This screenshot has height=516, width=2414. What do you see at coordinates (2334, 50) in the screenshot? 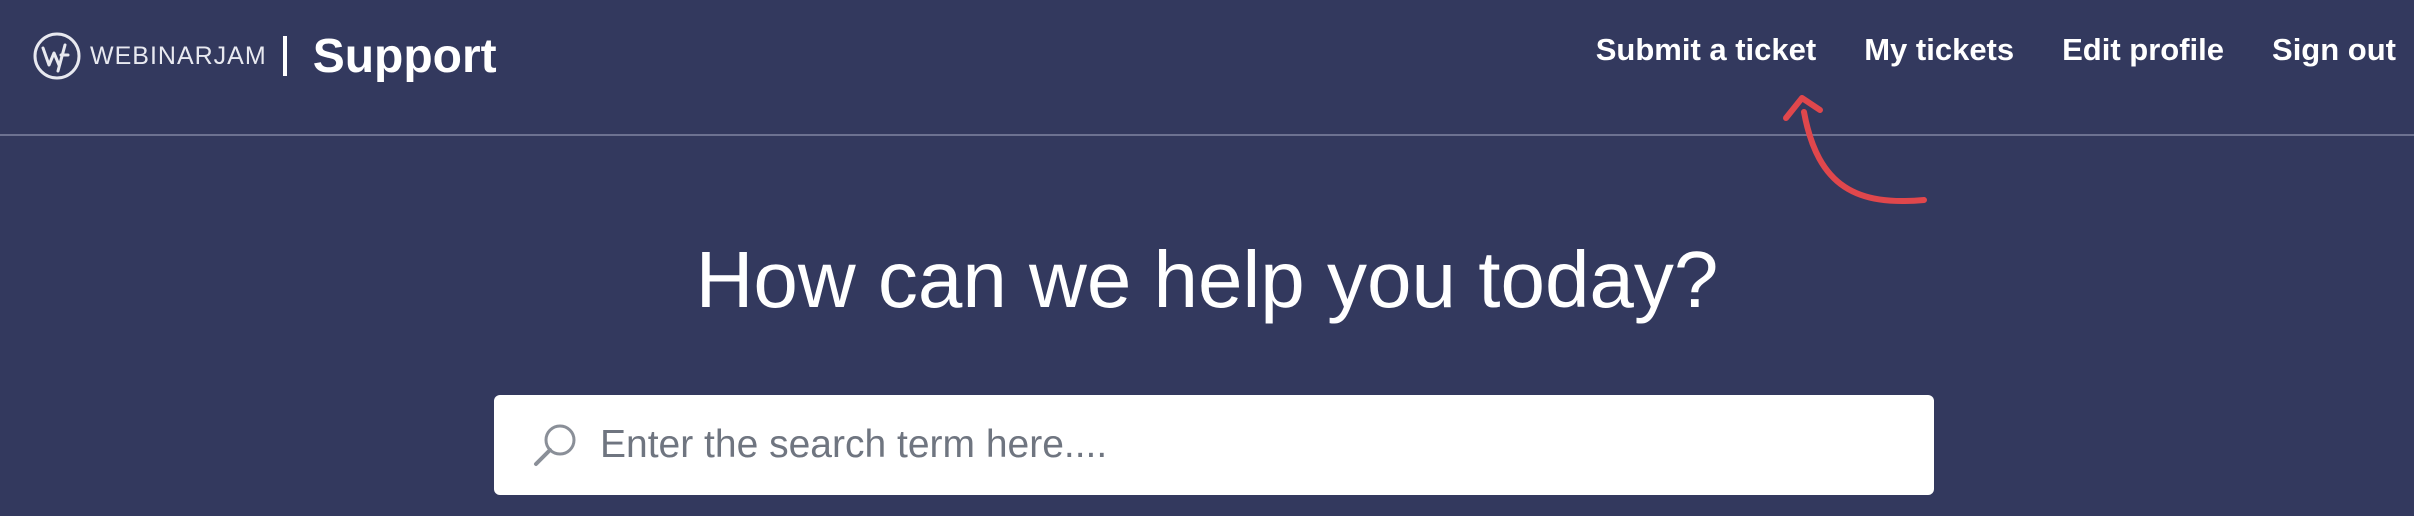
I see `nav-sign-out-link: Sign out` at bounding box center [2334, 50].